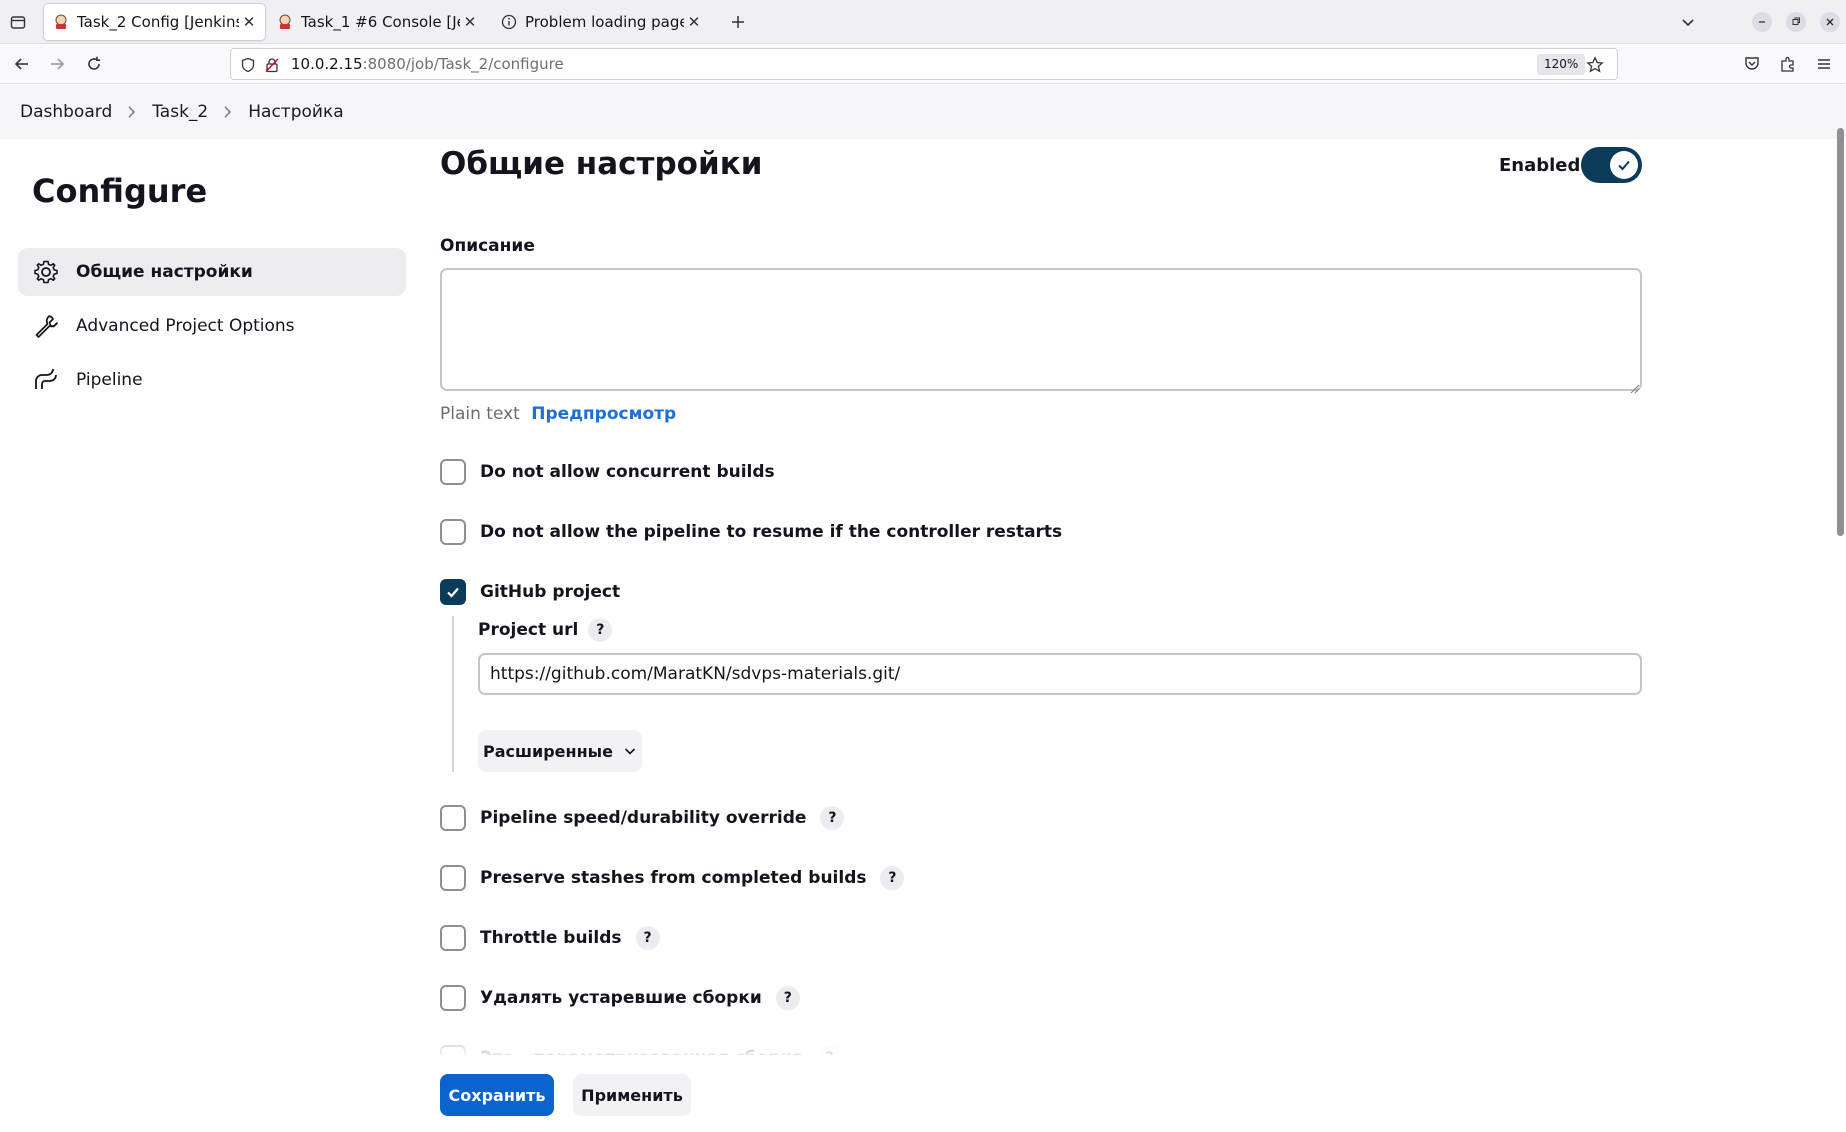 The width and height of the screenshot is (1846, 1132). I want to click on breadcrumb-settings: Настройка, so click(295, 112).